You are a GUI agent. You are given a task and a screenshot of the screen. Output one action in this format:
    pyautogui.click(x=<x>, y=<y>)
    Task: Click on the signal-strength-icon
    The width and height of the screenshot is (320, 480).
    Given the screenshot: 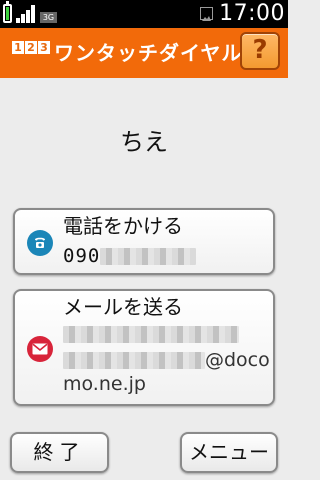 What is the action you would take?
    pyautogui.click(x=27, y=14)
    